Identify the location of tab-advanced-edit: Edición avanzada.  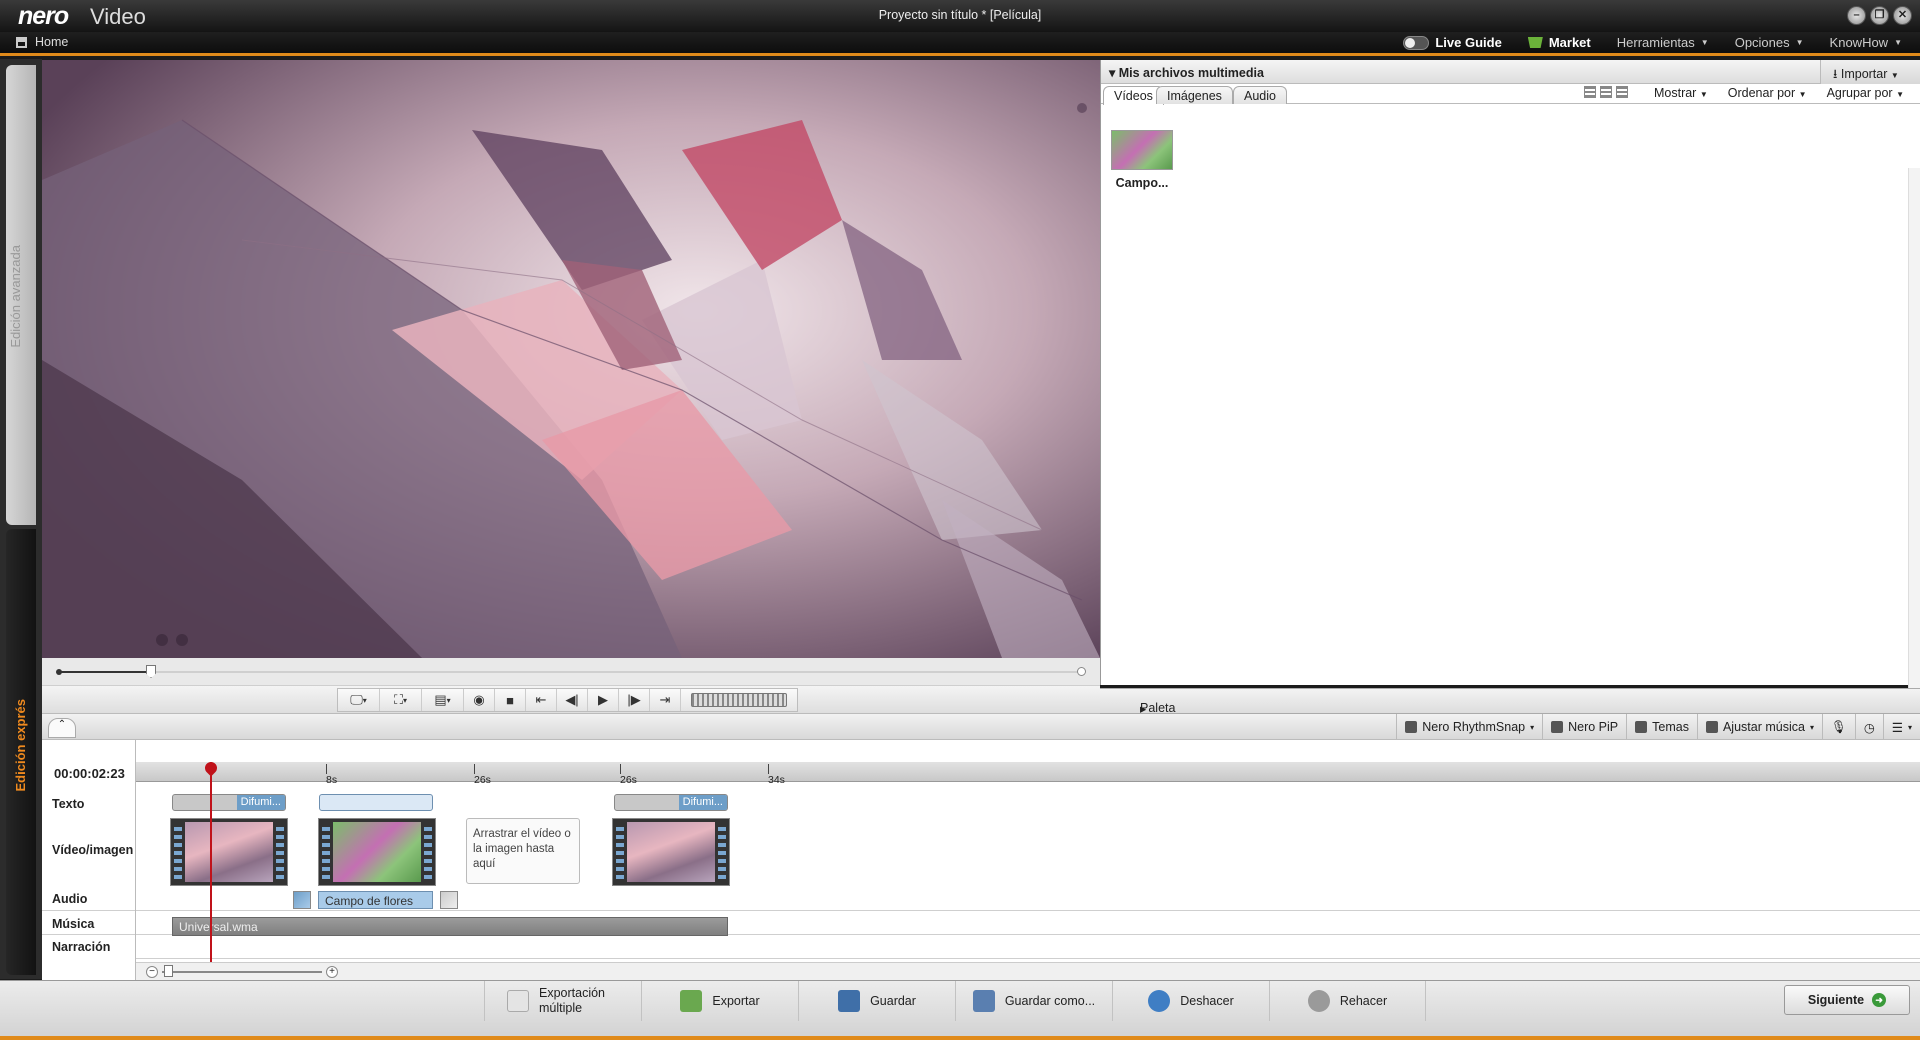
(21, 295).